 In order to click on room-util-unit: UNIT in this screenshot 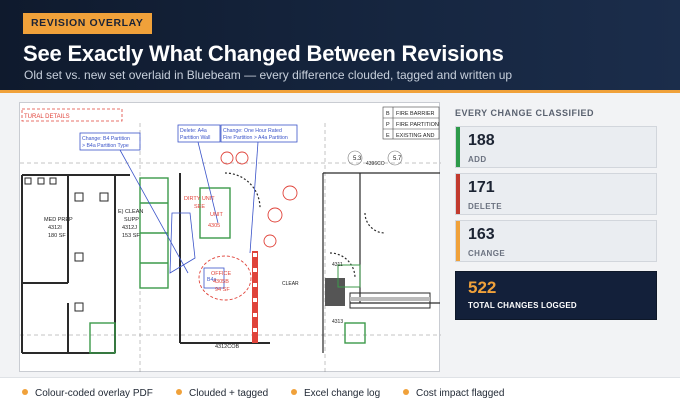, I will do `click(216, 215)`.